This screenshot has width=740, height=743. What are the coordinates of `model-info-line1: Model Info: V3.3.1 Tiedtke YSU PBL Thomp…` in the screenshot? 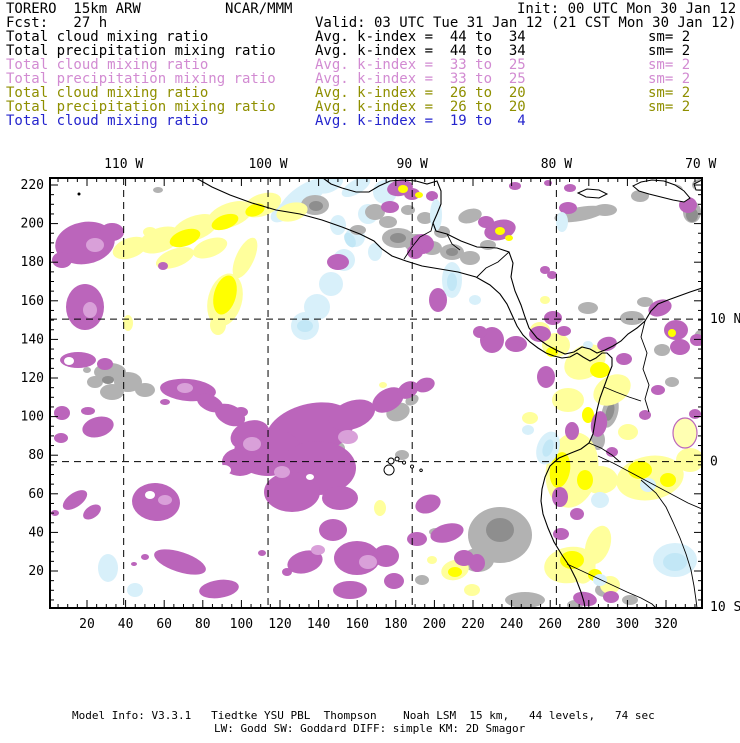 It's located at (363, 715).